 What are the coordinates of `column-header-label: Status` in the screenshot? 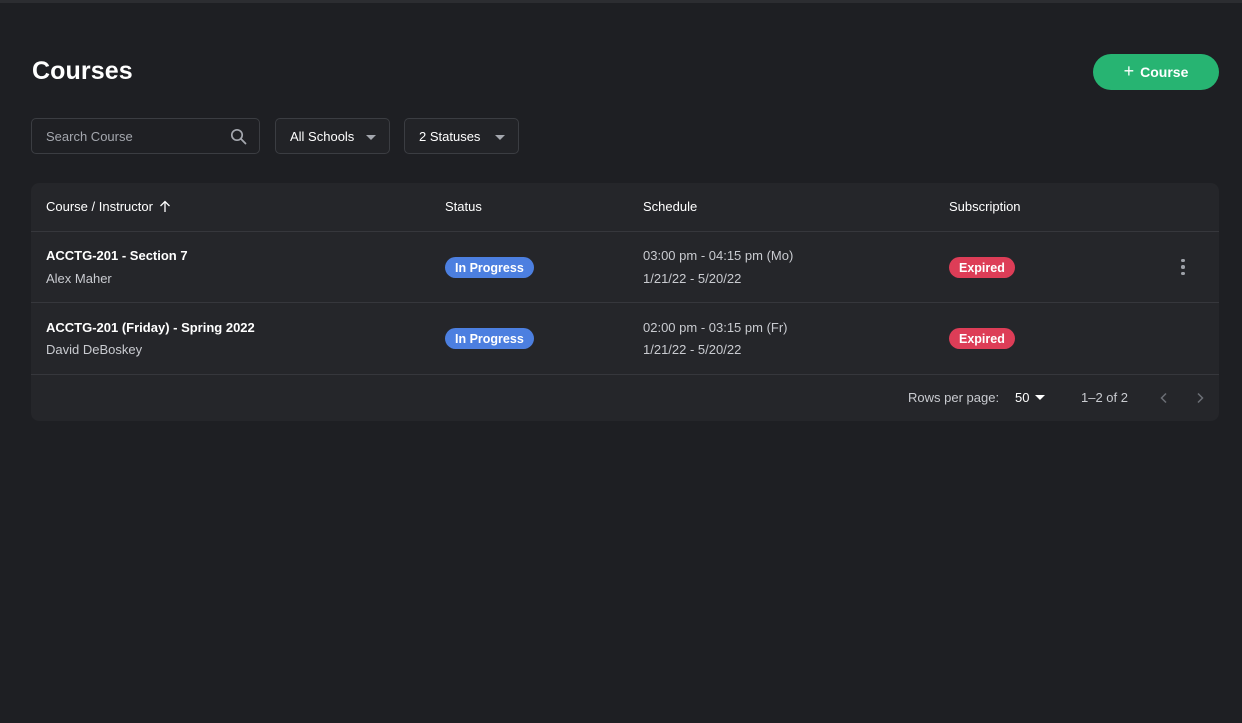 It's located at (463, 206).